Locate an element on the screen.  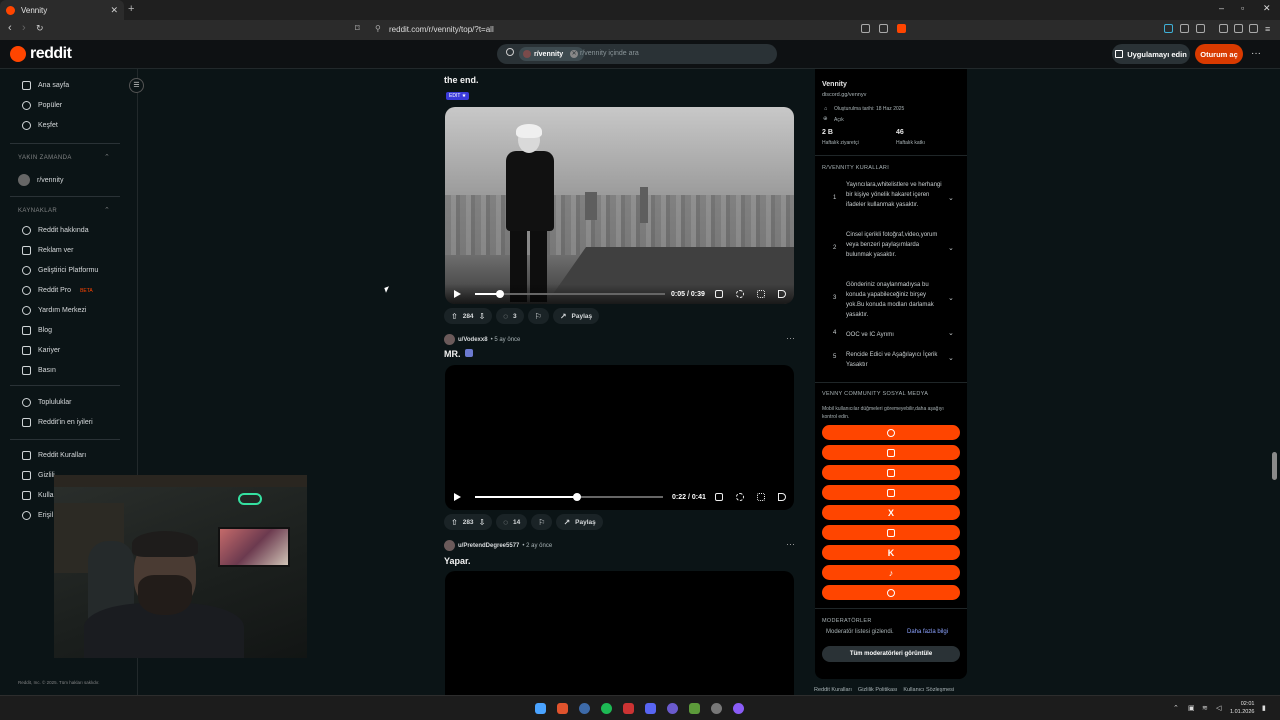
sidebar-item-privacy: Gizlili is located at coordinates (38, 475).